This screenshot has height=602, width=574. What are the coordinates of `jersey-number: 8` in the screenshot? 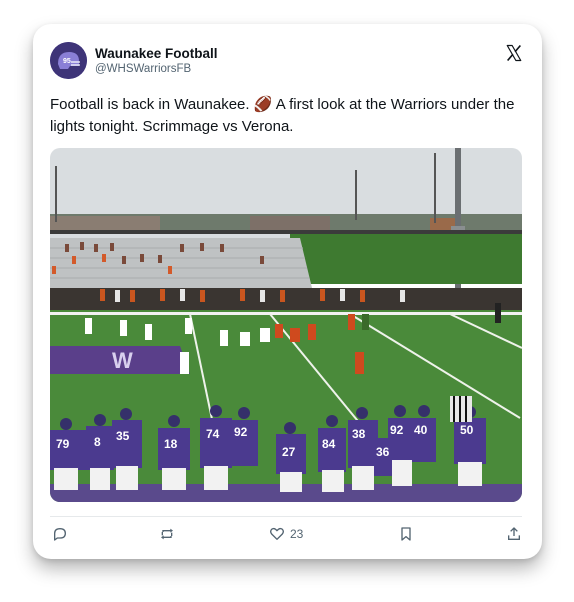 It's located at (97, 442).